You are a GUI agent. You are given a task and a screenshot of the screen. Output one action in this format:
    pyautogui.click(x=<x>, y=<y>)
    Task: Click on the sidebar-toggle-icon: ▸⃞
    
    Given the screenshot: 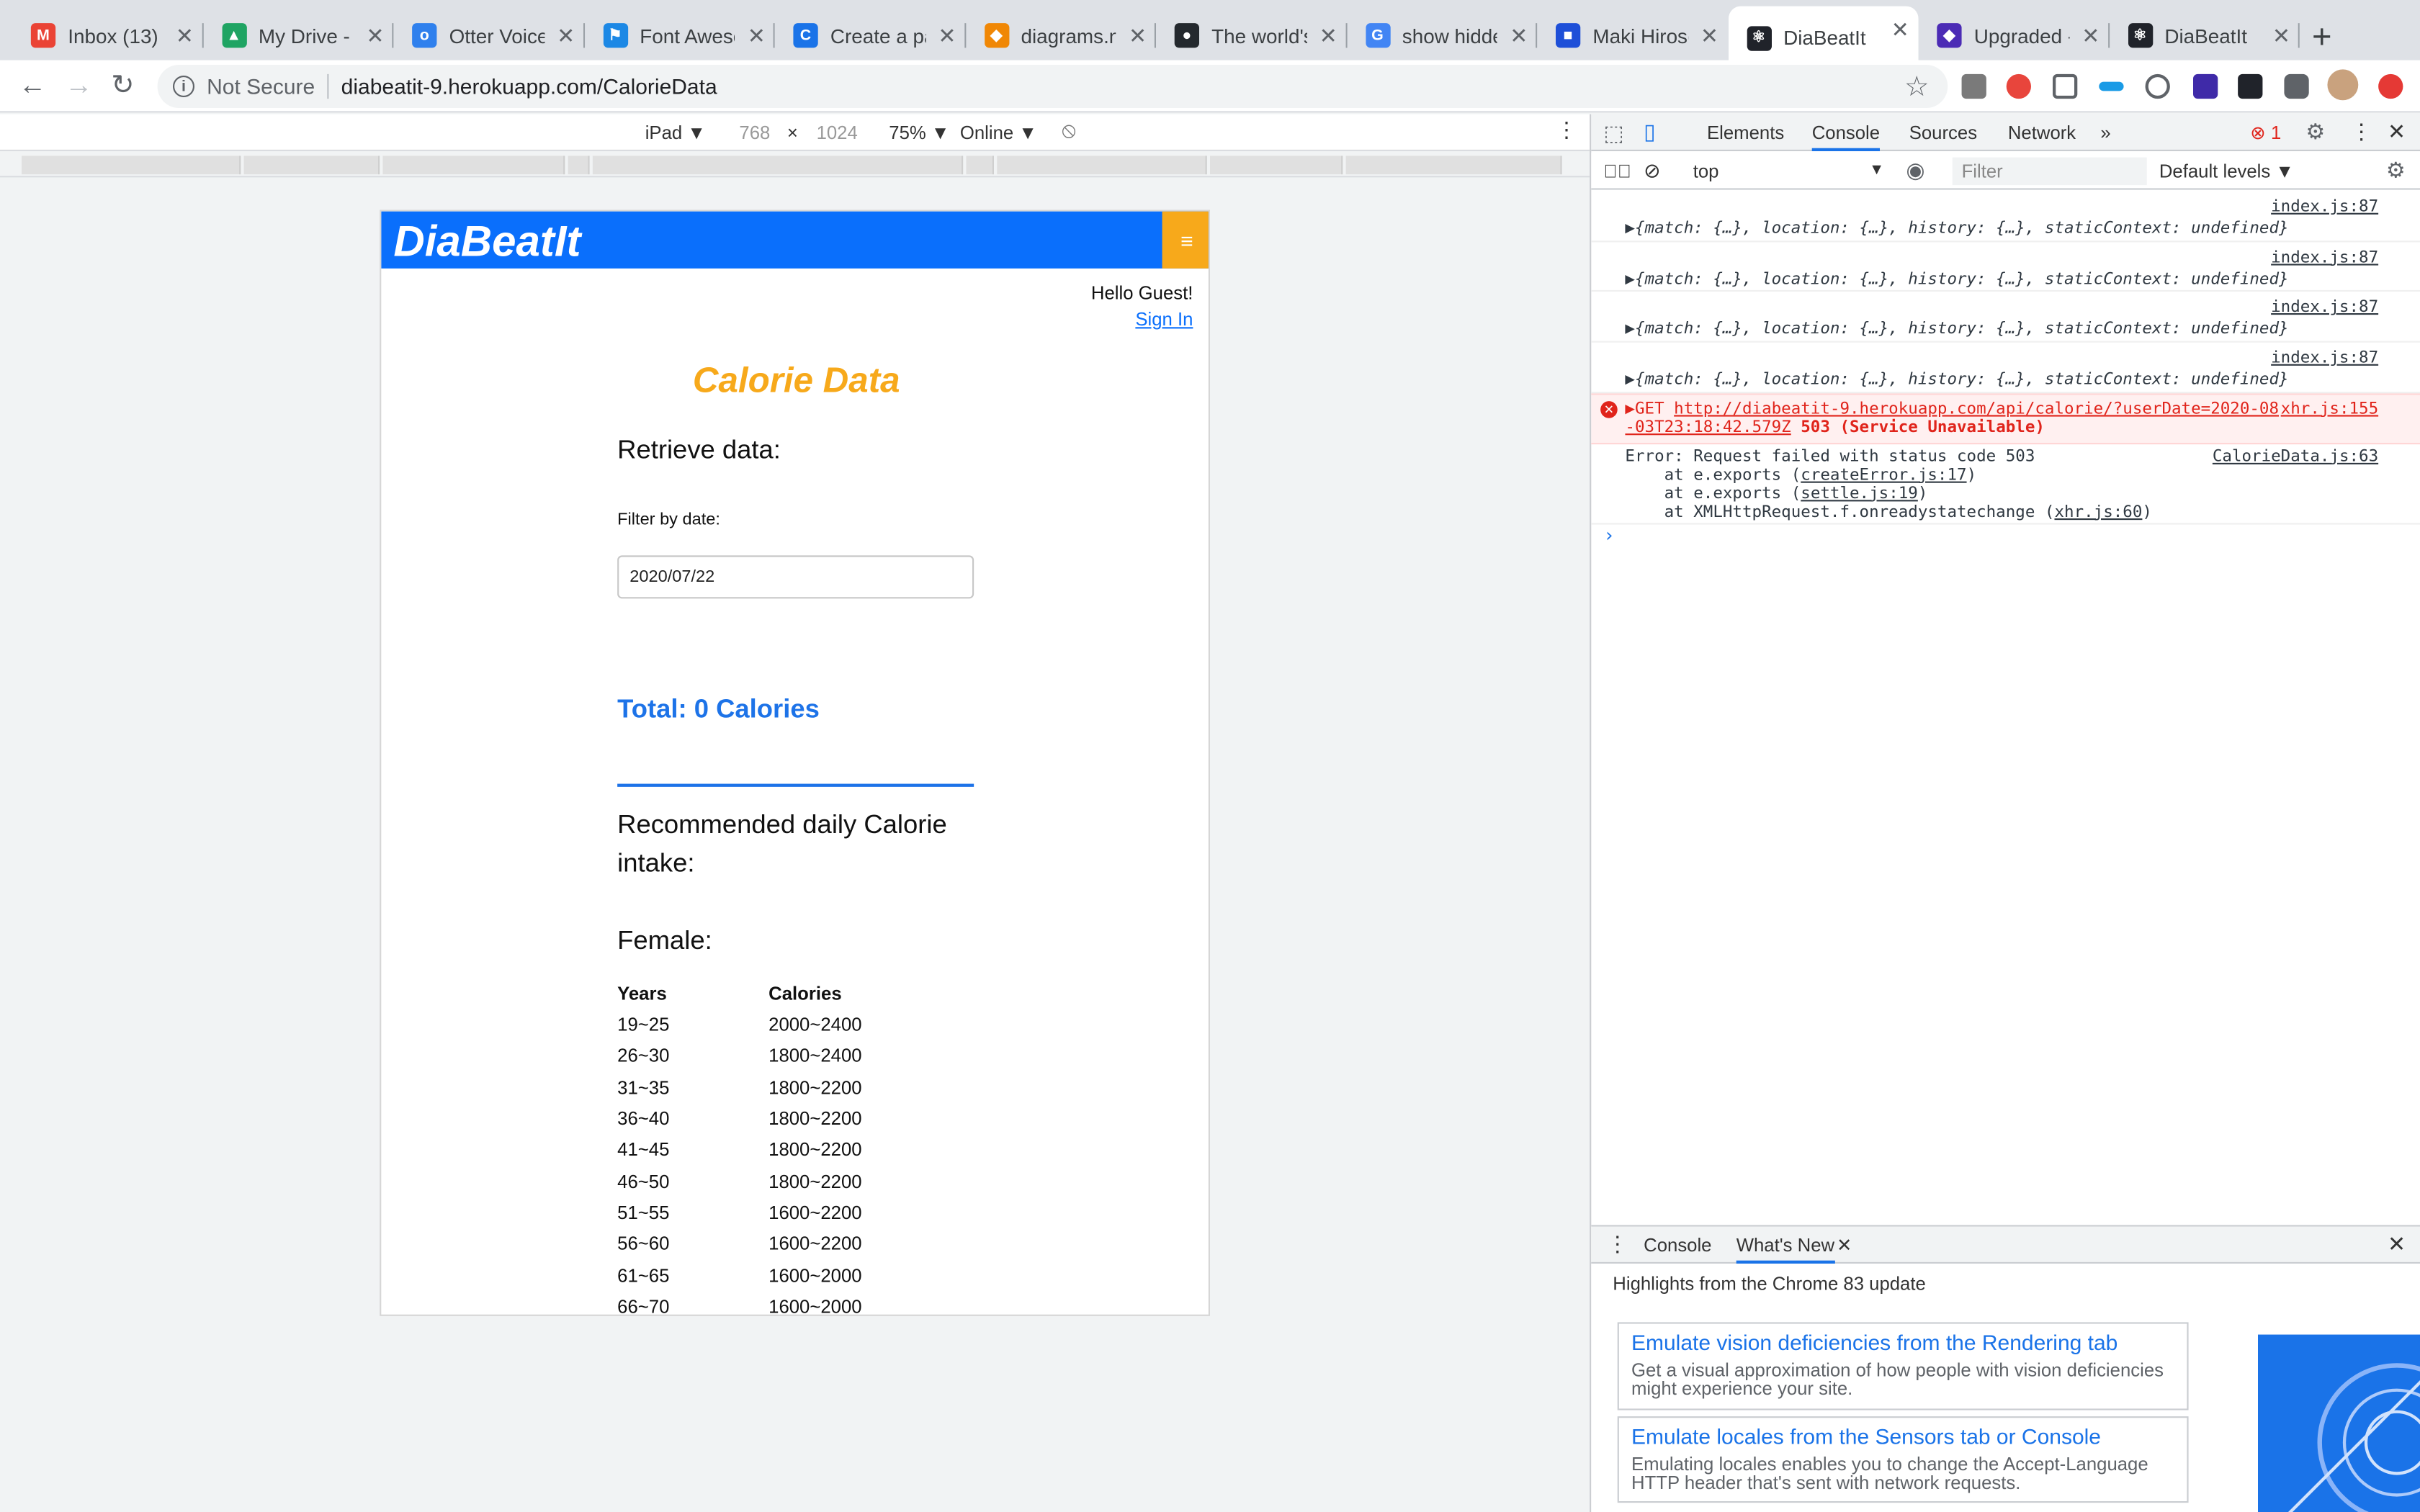 What is the action you would take?
    pyautogui.click(x=1617, y=171)
    